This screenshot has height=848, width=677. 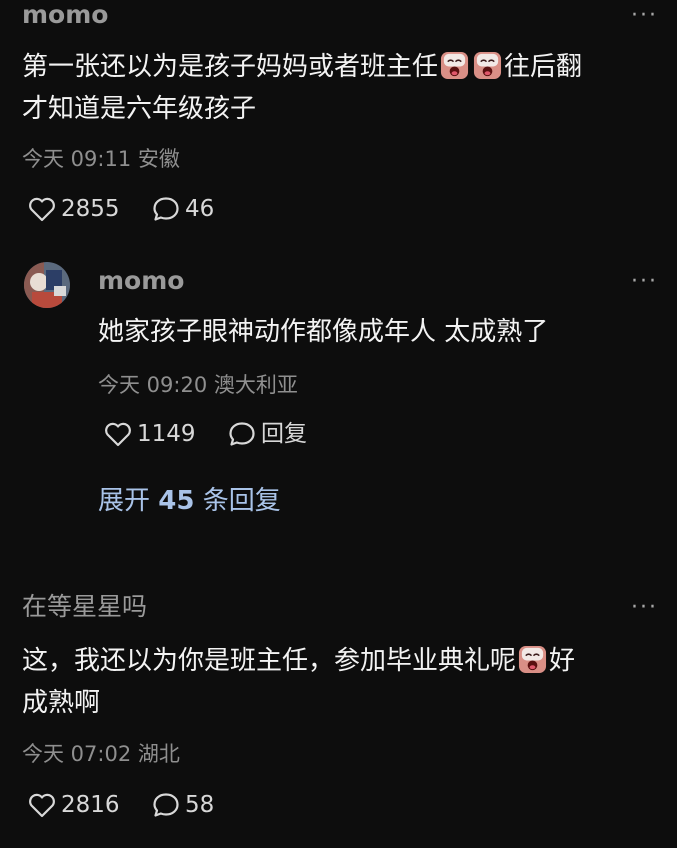 I want to click on comment-3-text-part: 这，我还以为你是班主任，参加毕业典礼呢, so click(x=269, y=661).